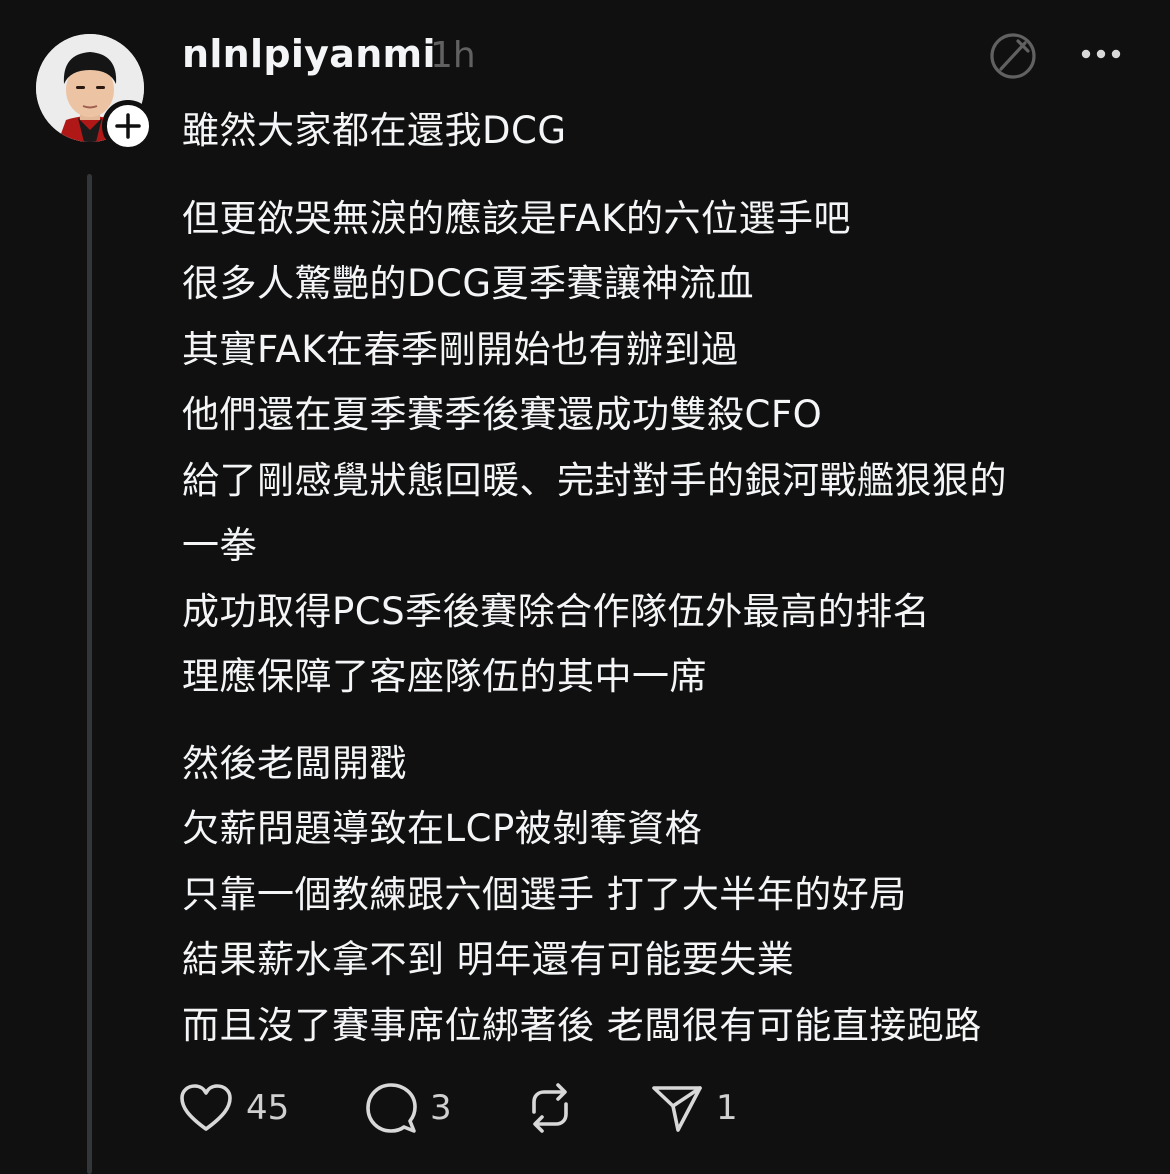 Image resolution: width=1170 pixels, height=1174 pixels. I want to click on repost-button, so click(550, 1108).